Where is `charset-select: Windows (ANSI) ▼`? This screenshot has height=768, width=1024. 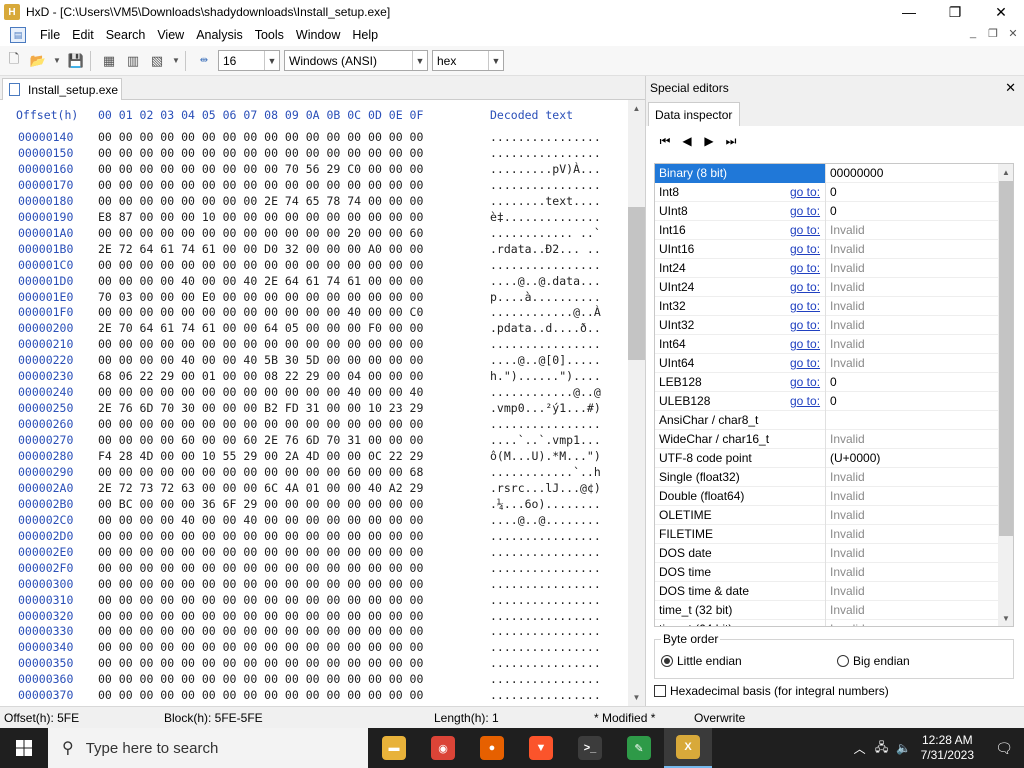 charset-select: Windows (ANSI) ▼ is located at coordinates (356, 60).